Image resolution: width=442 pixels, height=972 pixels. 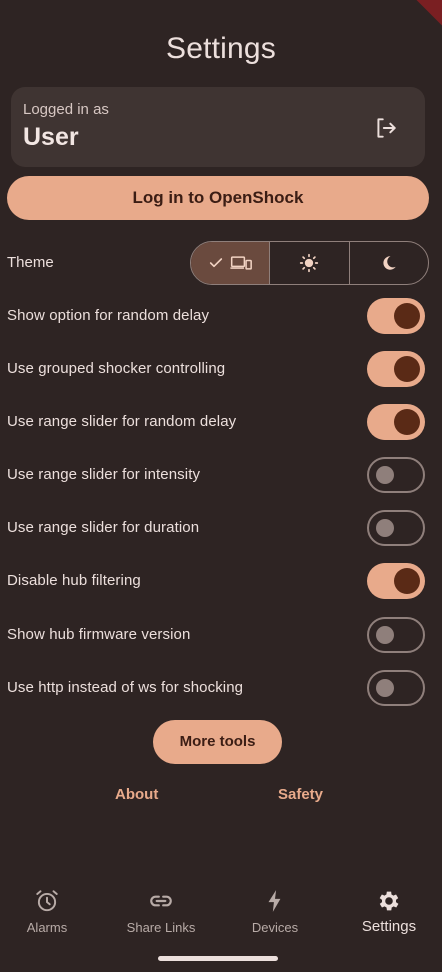 What do you see at coordinates (103, 527) in the screenshot?
I see `toggle-label: Use range slider for duration` at bounding box center [103, 527].